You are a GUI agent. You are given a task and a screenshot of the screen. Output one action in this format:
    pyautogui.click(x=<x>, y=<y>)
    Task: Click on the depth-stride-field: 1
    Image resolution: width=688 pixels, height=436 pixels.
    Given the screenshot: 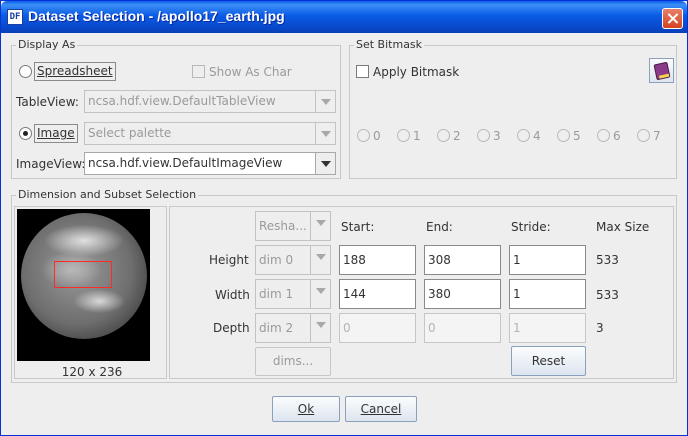 What is the action you would take?
    pyautogui.click(x=547, y=328)
    